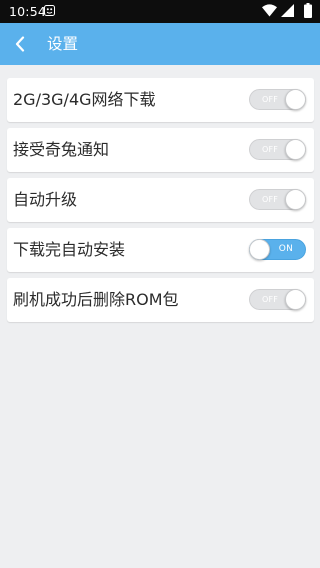  I want to click on delete-rom-toggle: OFF, so click(277, 299).